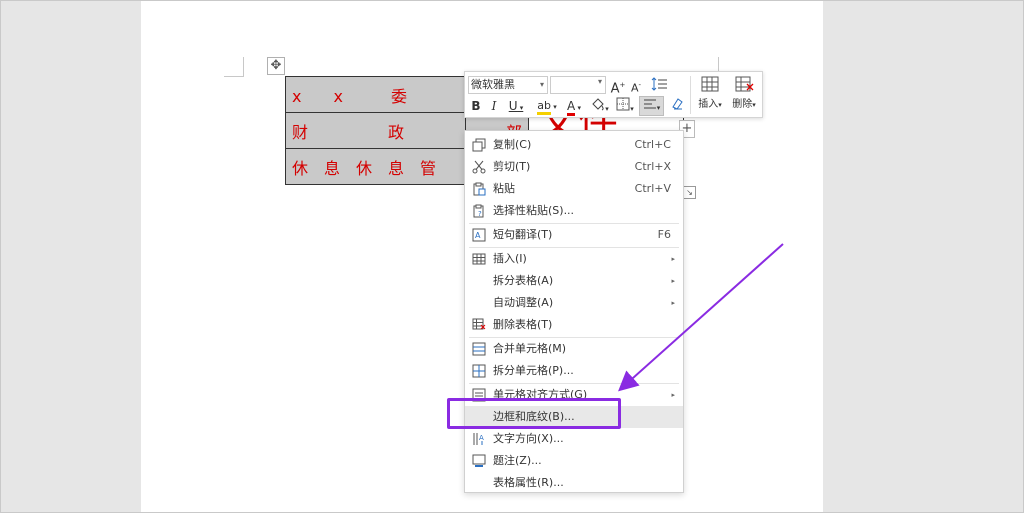  What do you see at coordinates (574, 106) in the screenshot?
I see `font-color-button: A ▾` at bounding box center [574, 106].